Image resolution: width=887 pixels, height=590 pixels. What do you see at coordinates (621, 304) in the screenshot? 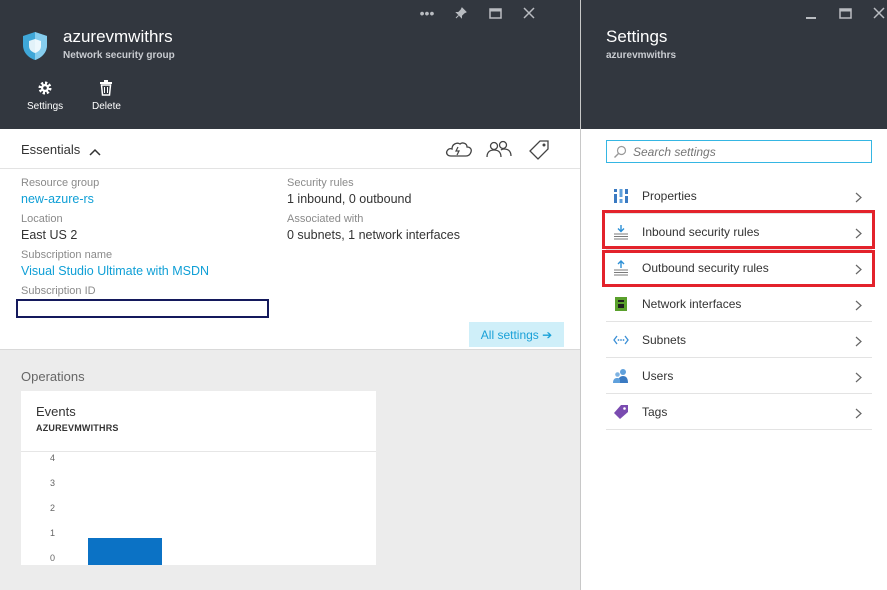
I see `network-interface-icon` at bounding box center [621, 304].